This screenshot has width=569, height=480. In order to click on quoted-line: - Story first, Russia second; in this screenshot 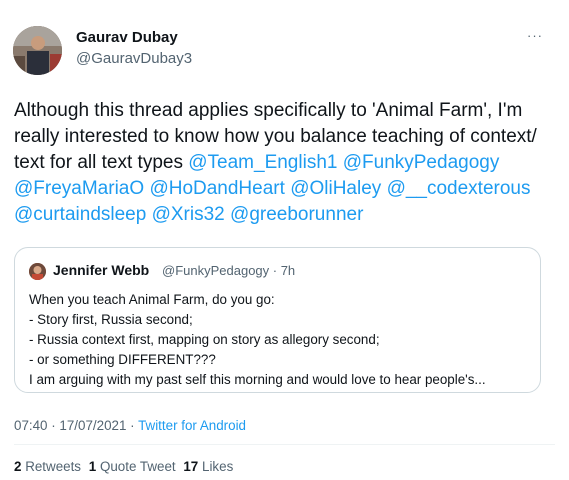, I will do `click(111, 319)`.